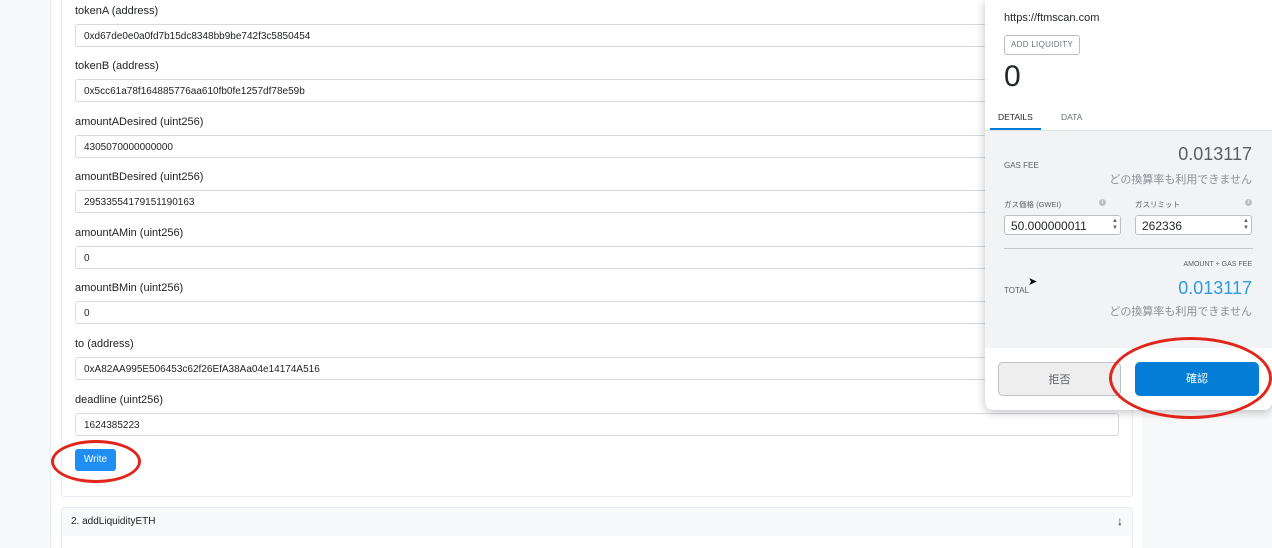 The image size is (1272, 548). I want to click on tab-bar: DETAILS DATA, so click(1128, 117).